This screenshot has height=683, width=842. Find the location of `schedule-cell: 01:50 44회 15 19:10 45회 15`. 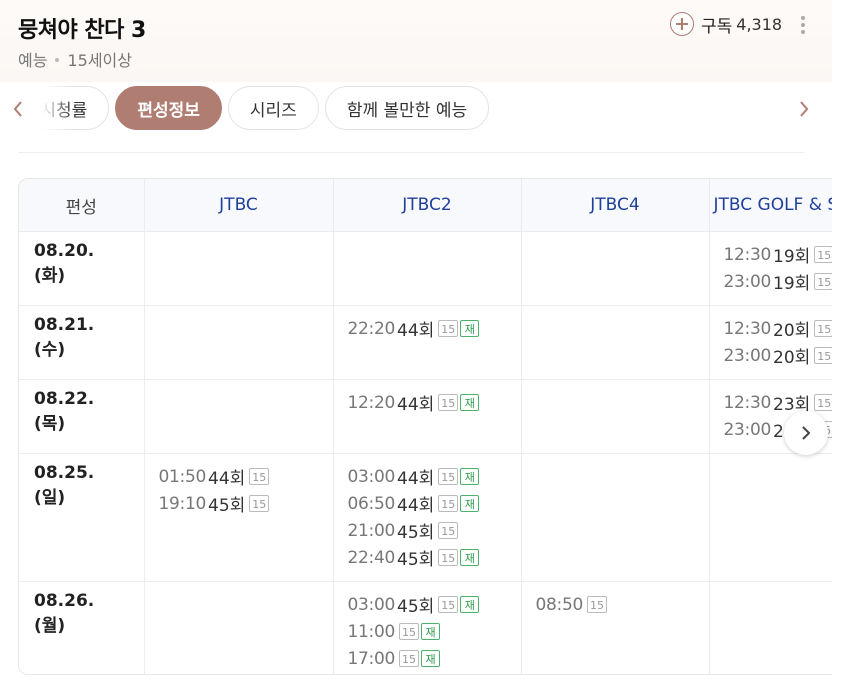

schedule-cell: 01:50 44회 15 19:10 45회 15 is located at coordinates (238, 517).